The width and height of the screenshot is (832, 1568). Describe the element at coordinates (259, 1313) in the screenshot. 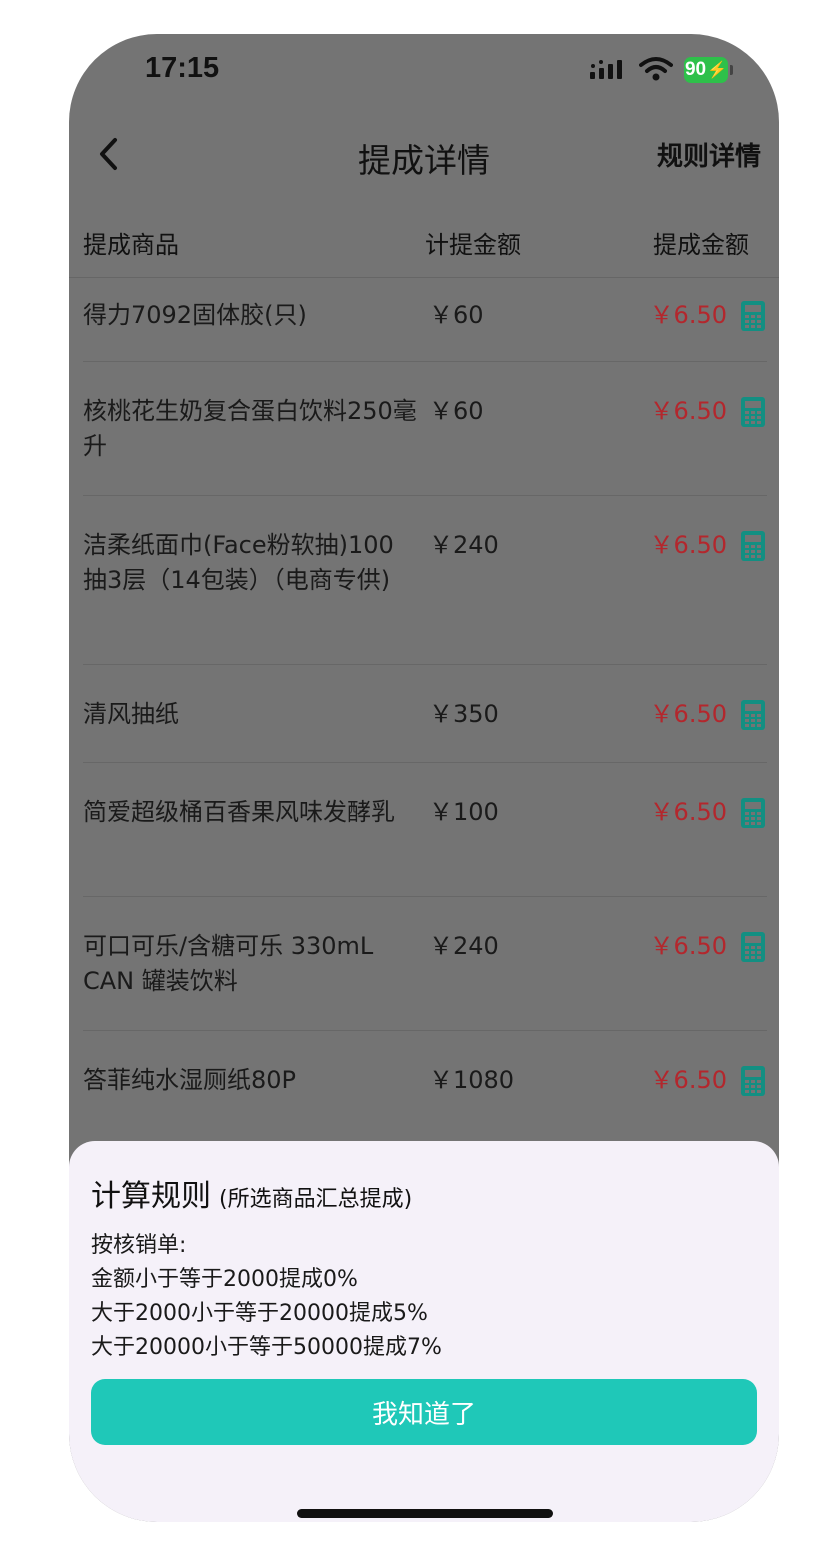

I see `rule-line: 大于2000小于等于20000提成5%` at that location.